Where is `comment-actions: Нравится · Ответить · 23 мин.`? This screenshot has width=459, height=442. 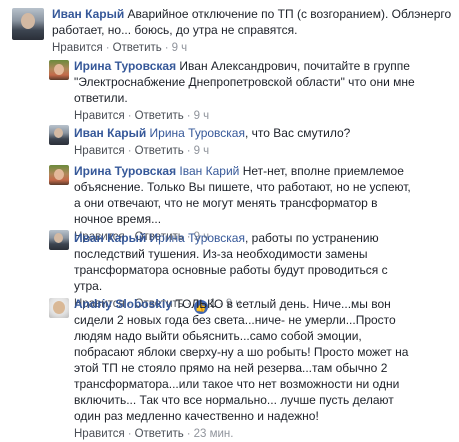
comment-actions: Нравится · Ответить · 23 мин. is located at coordinates (154, 434).